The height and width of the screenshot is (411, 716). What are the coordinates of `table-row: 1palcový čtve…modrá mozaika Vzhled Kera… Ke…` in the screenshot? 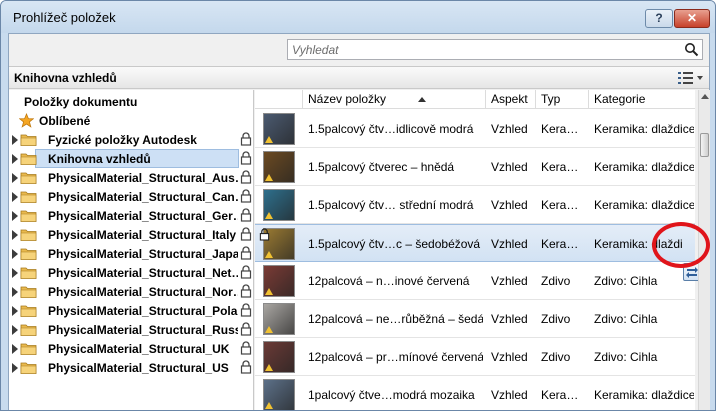 It's located at (475, 393).